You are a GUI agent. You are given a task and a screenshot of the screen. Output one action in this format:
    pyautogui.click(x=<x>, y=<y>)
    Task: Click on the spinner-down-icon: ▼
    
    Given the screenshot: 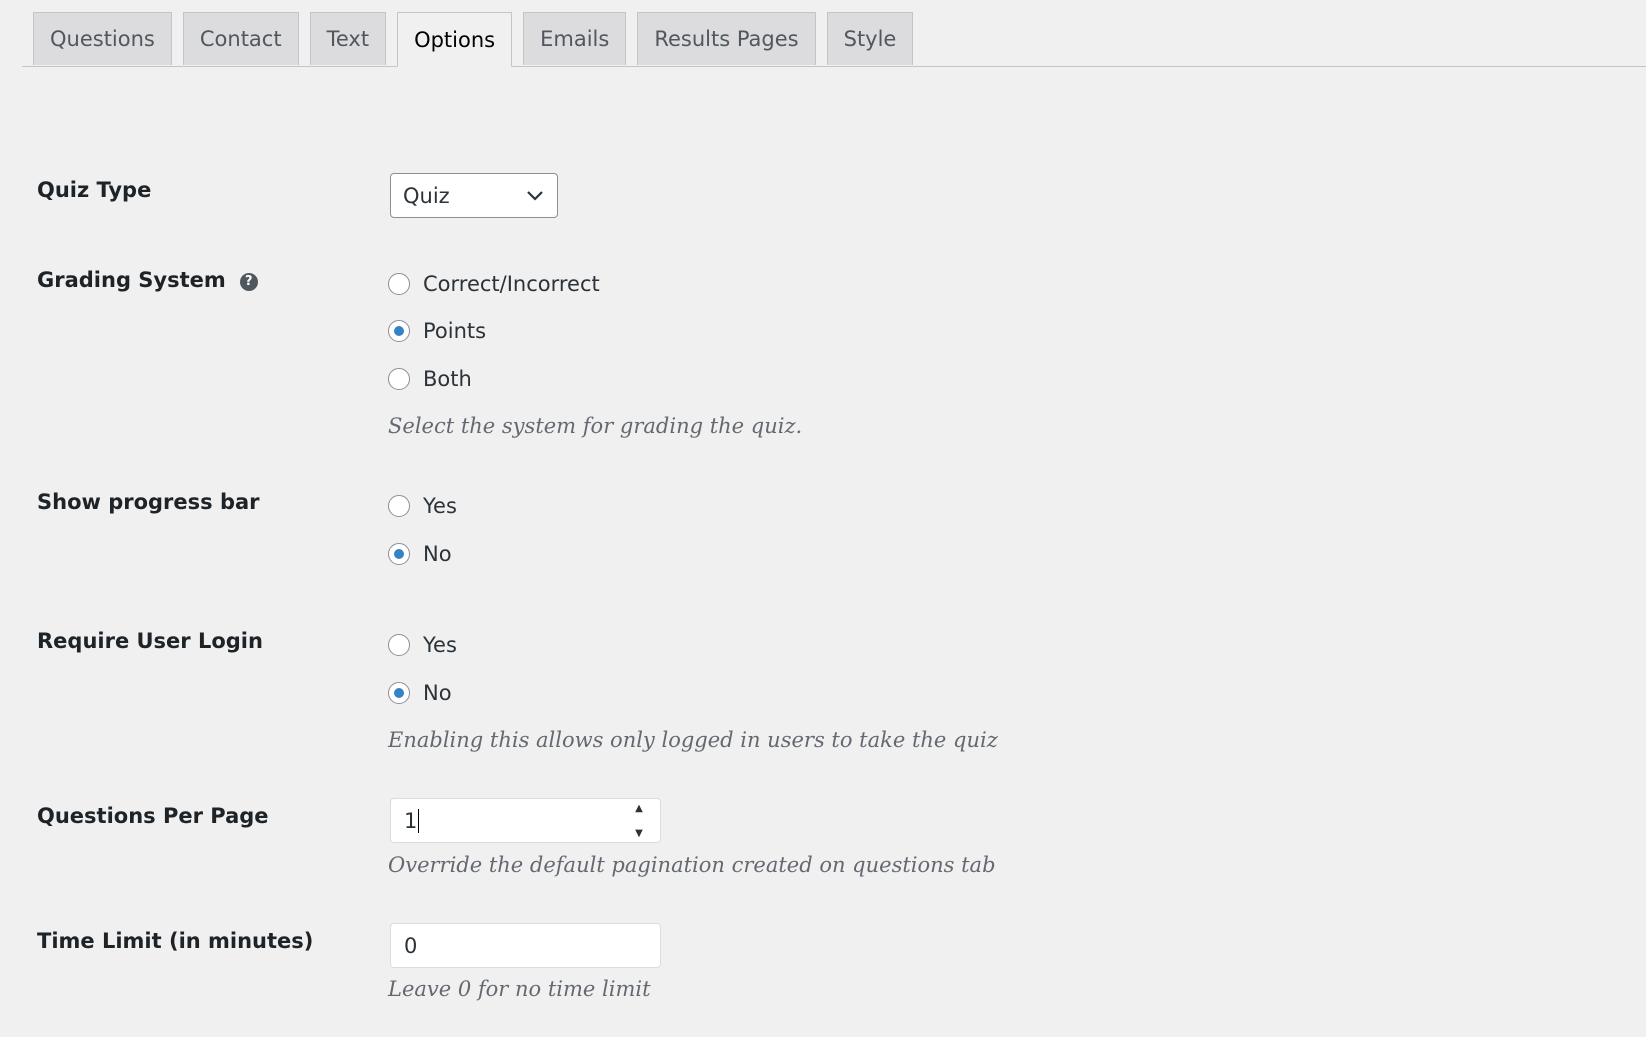 What is the action you would take?
    pyautogui.click(x=639, y=833)
    